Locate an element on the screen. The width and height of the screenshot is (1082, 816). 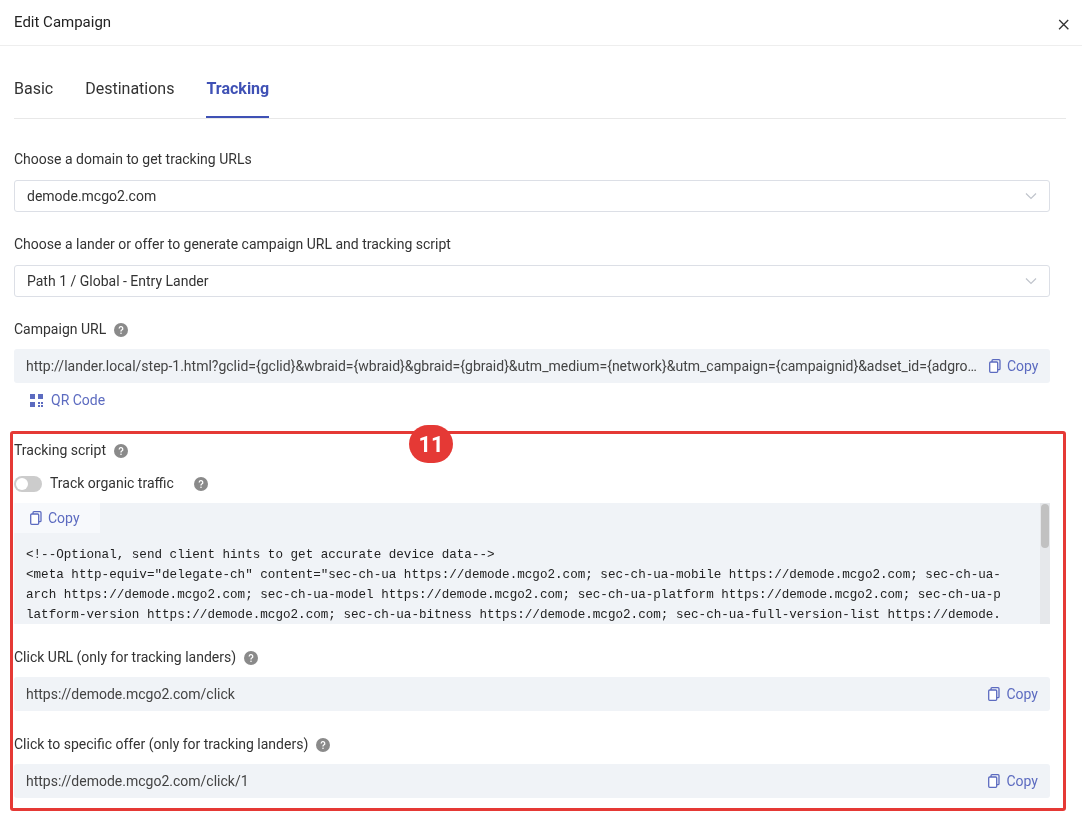
toggle-switch is located at coordinates (28, 483).